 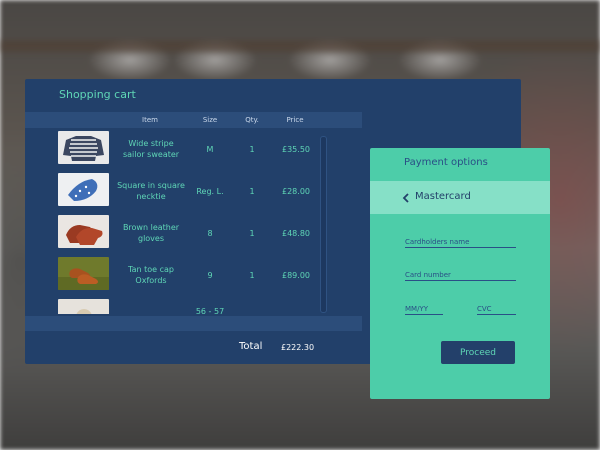 I want to click on proceed-button: Proceed, so click(x=478, y=352).